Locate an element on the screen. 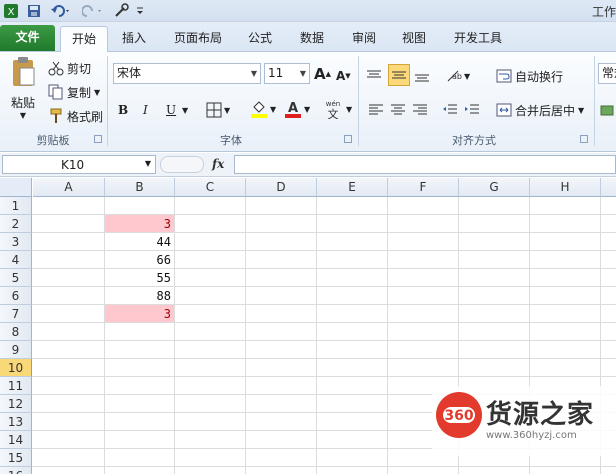  copy-button: 复制 ▼ is located at coordinates (74, 92).